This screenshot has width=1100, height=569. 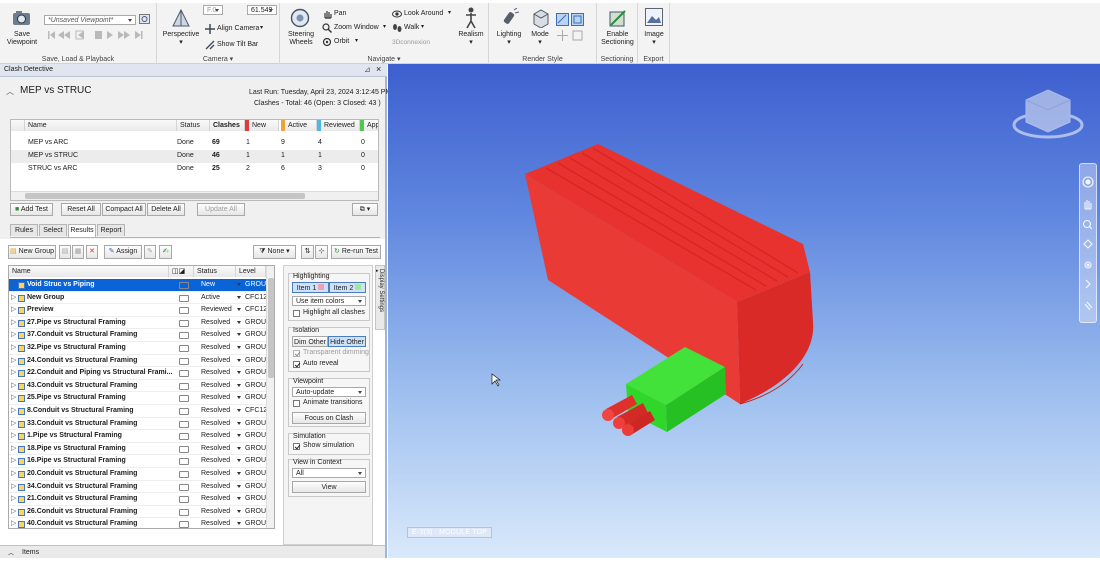 What do you see at coordinates (378, 69) in the screenshot?
I see `close-icon: ×` at bounding box center [378, 69].